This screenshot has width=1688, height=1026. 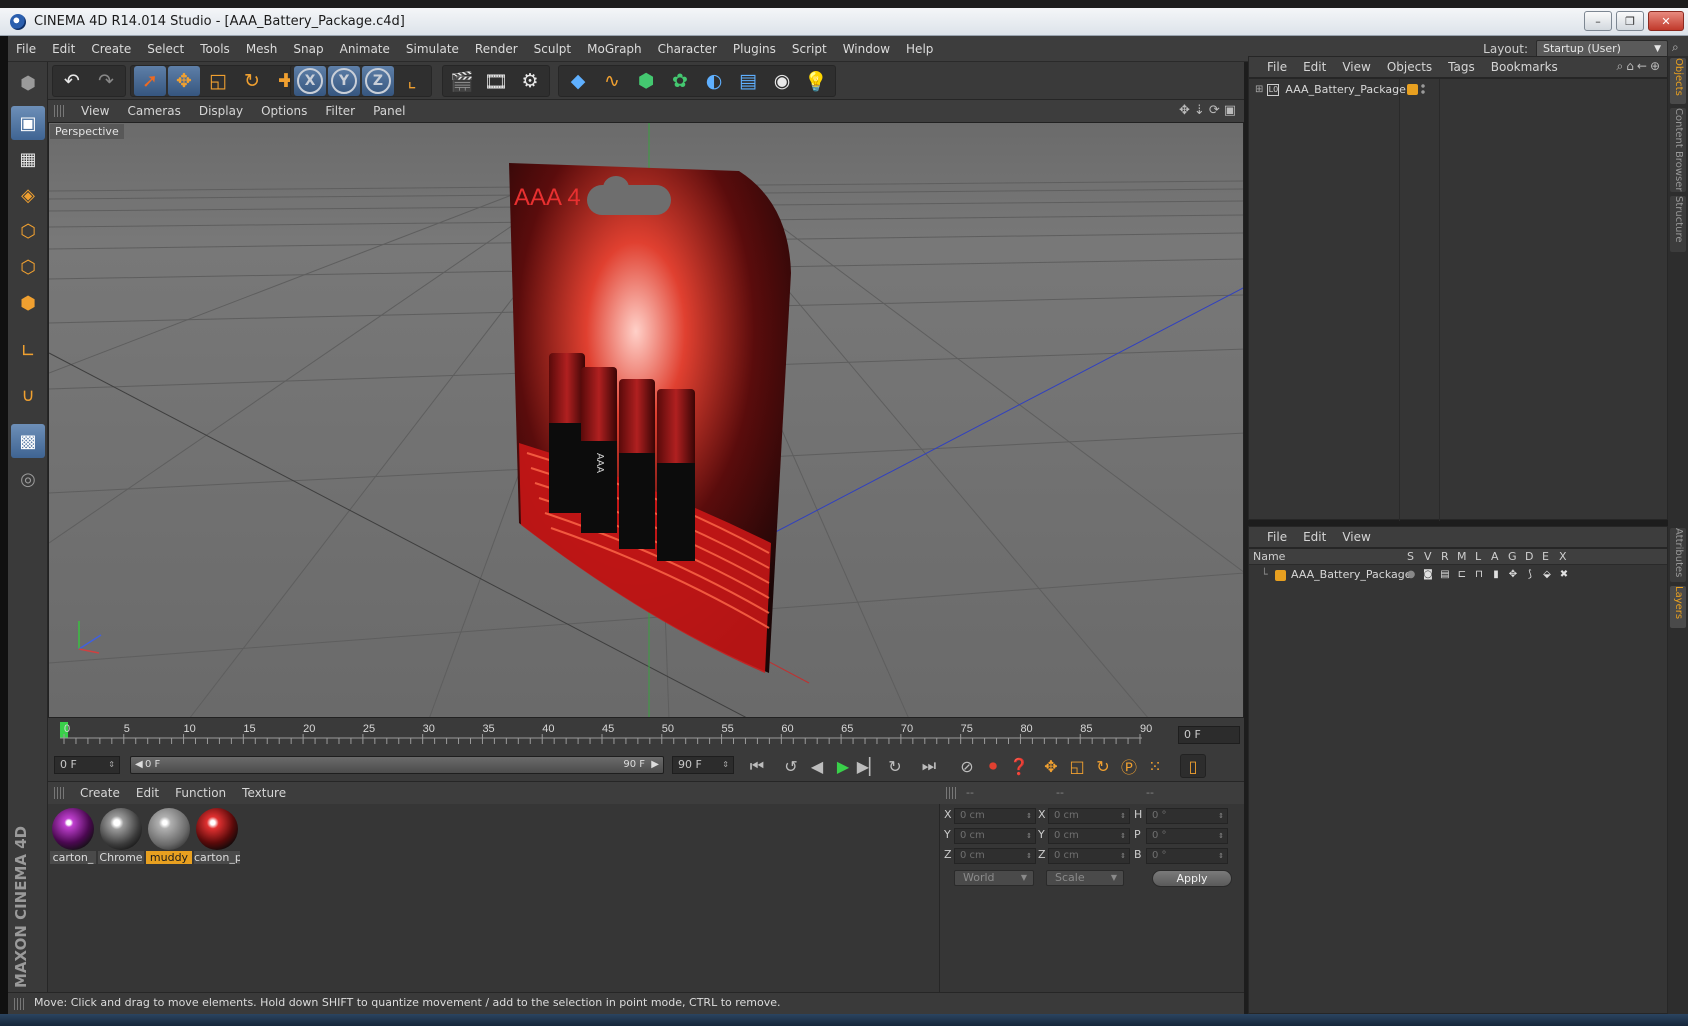 What do you see at coordinates (1187, 856) in the screenshot?
I see `rot-b-field: 0 ° ⇕` at bounding box center [1187, 856].